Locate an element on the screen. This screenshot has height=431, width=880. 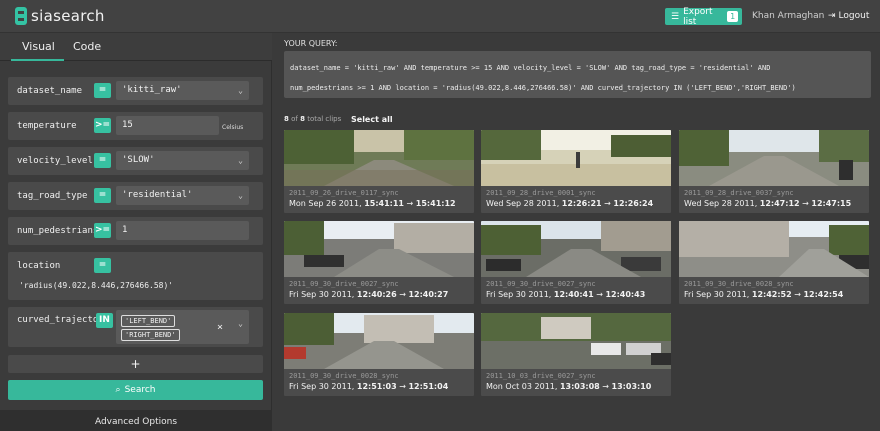
logout-label: Logout is located at coordinates (854, 16).